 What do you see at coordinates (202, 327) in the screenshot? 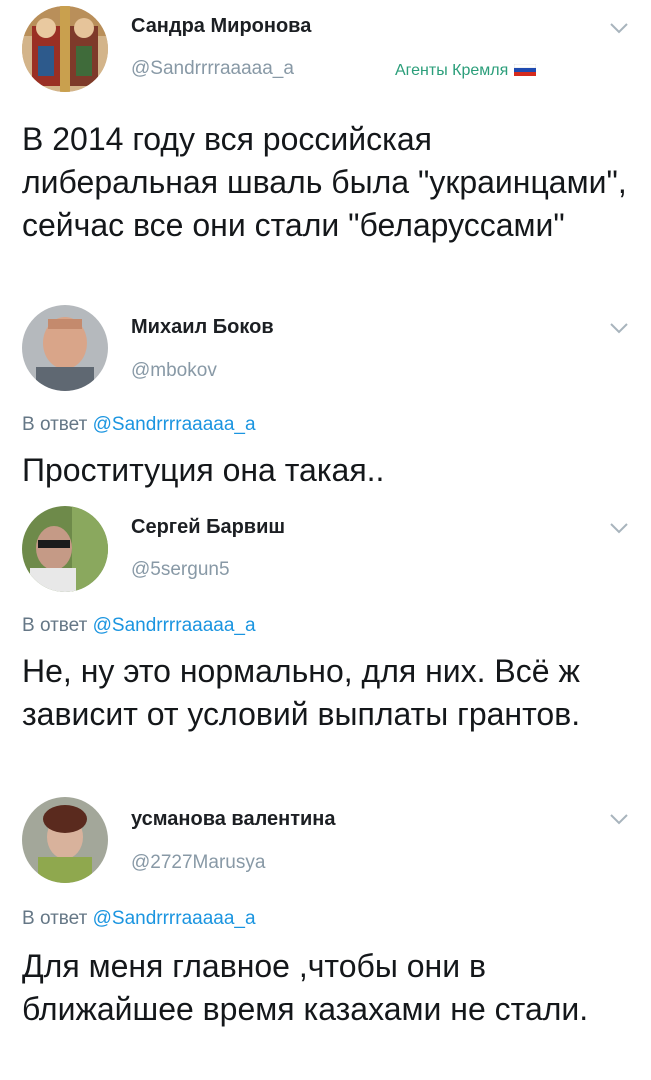
I see `display-name: Михаил Боков` at bounding box center [202, 327].